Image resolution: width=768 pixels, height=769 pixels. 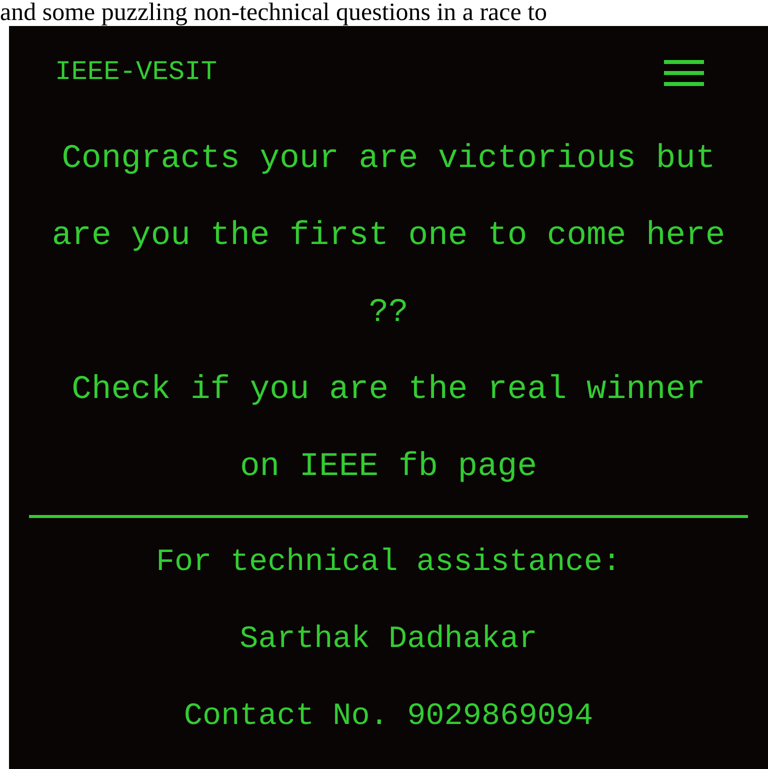 I want to click on message-line: ??, so click(x=388, y=313).